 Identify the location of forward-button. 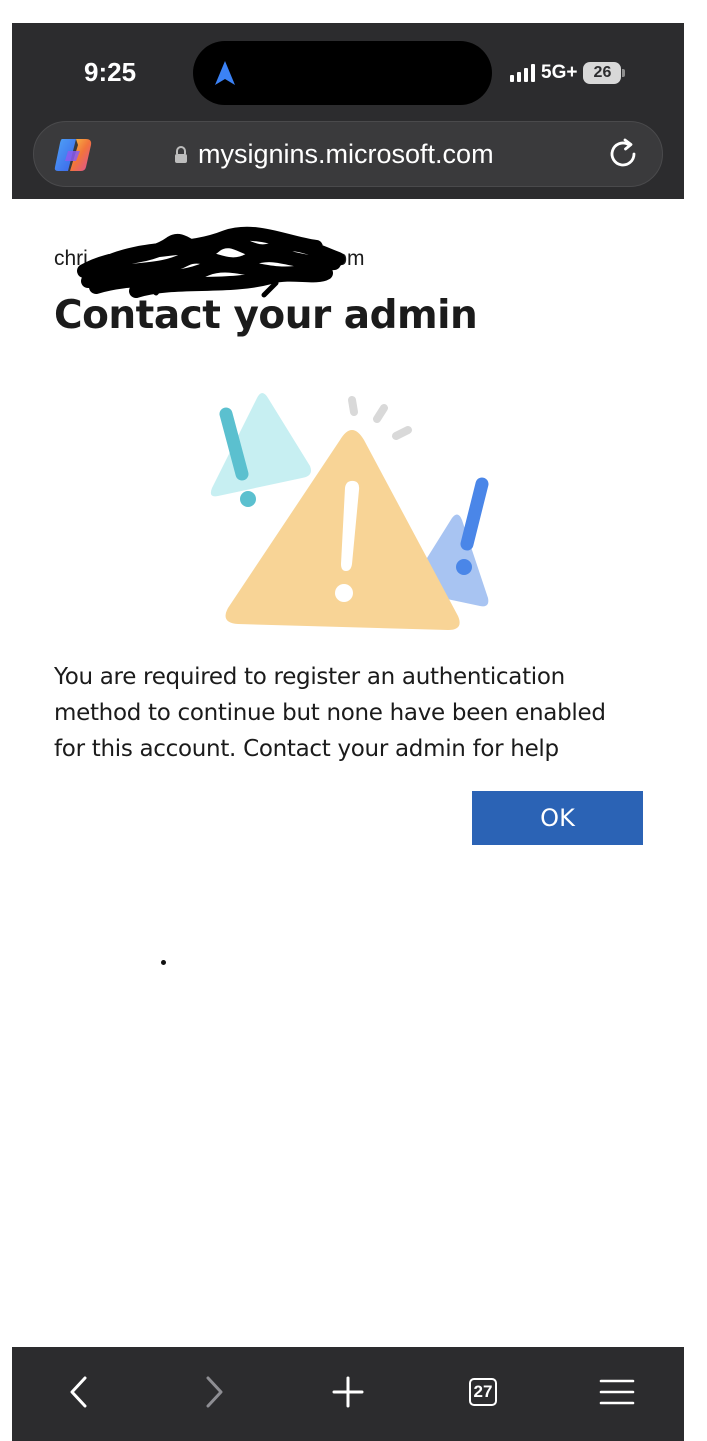
(214, 1392).